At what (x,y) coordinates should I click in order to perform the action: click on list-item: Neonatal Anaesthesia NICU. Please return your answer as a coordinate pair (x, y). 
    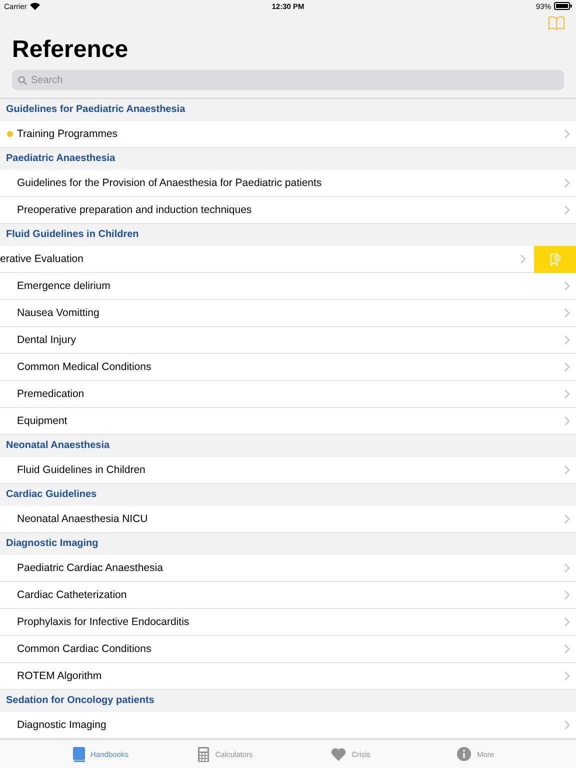
    Looking at the image, I should click on (288, 519).